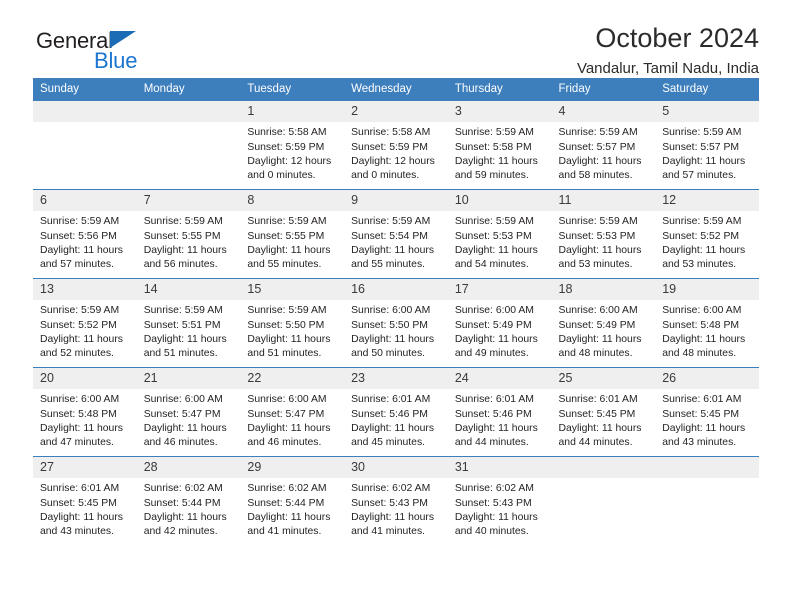 The width and height of the screenshot is (792, 612). Describe the element at coordinates (499, 89) in the screenshot. I see `weekday-header-thursday: Thursday` at that location.